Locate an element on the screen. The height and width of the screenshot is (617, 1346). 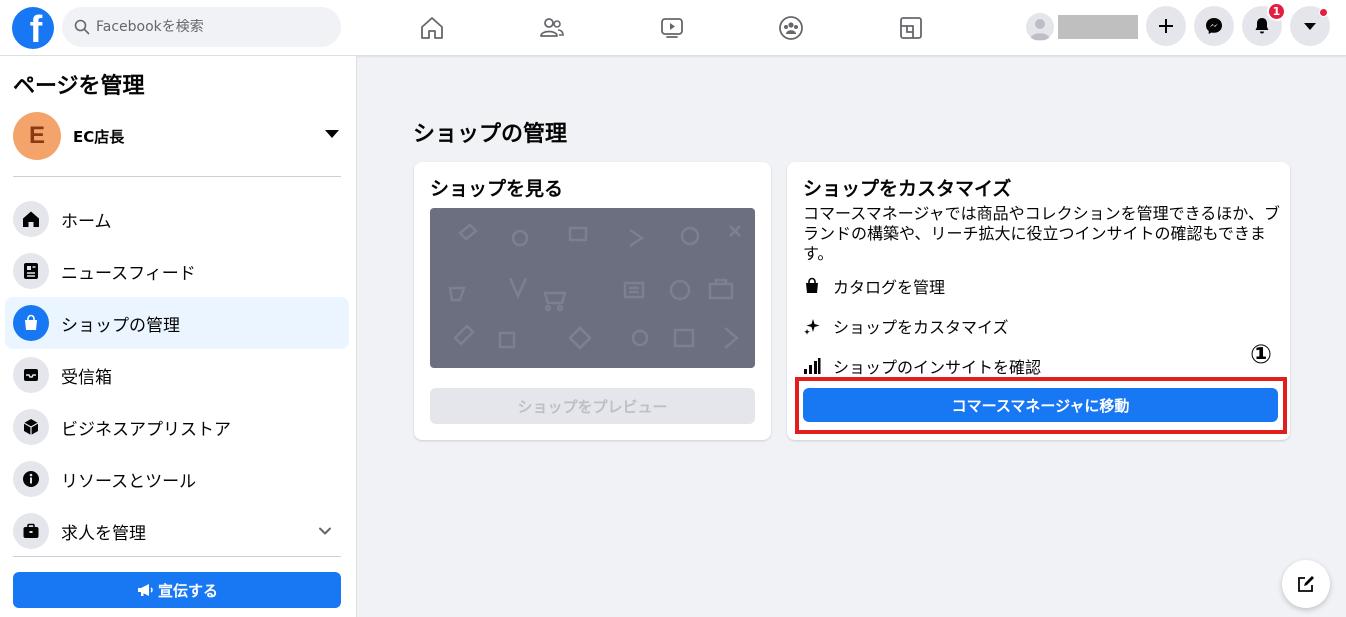
search-icon is located at coordinates (82, 27).